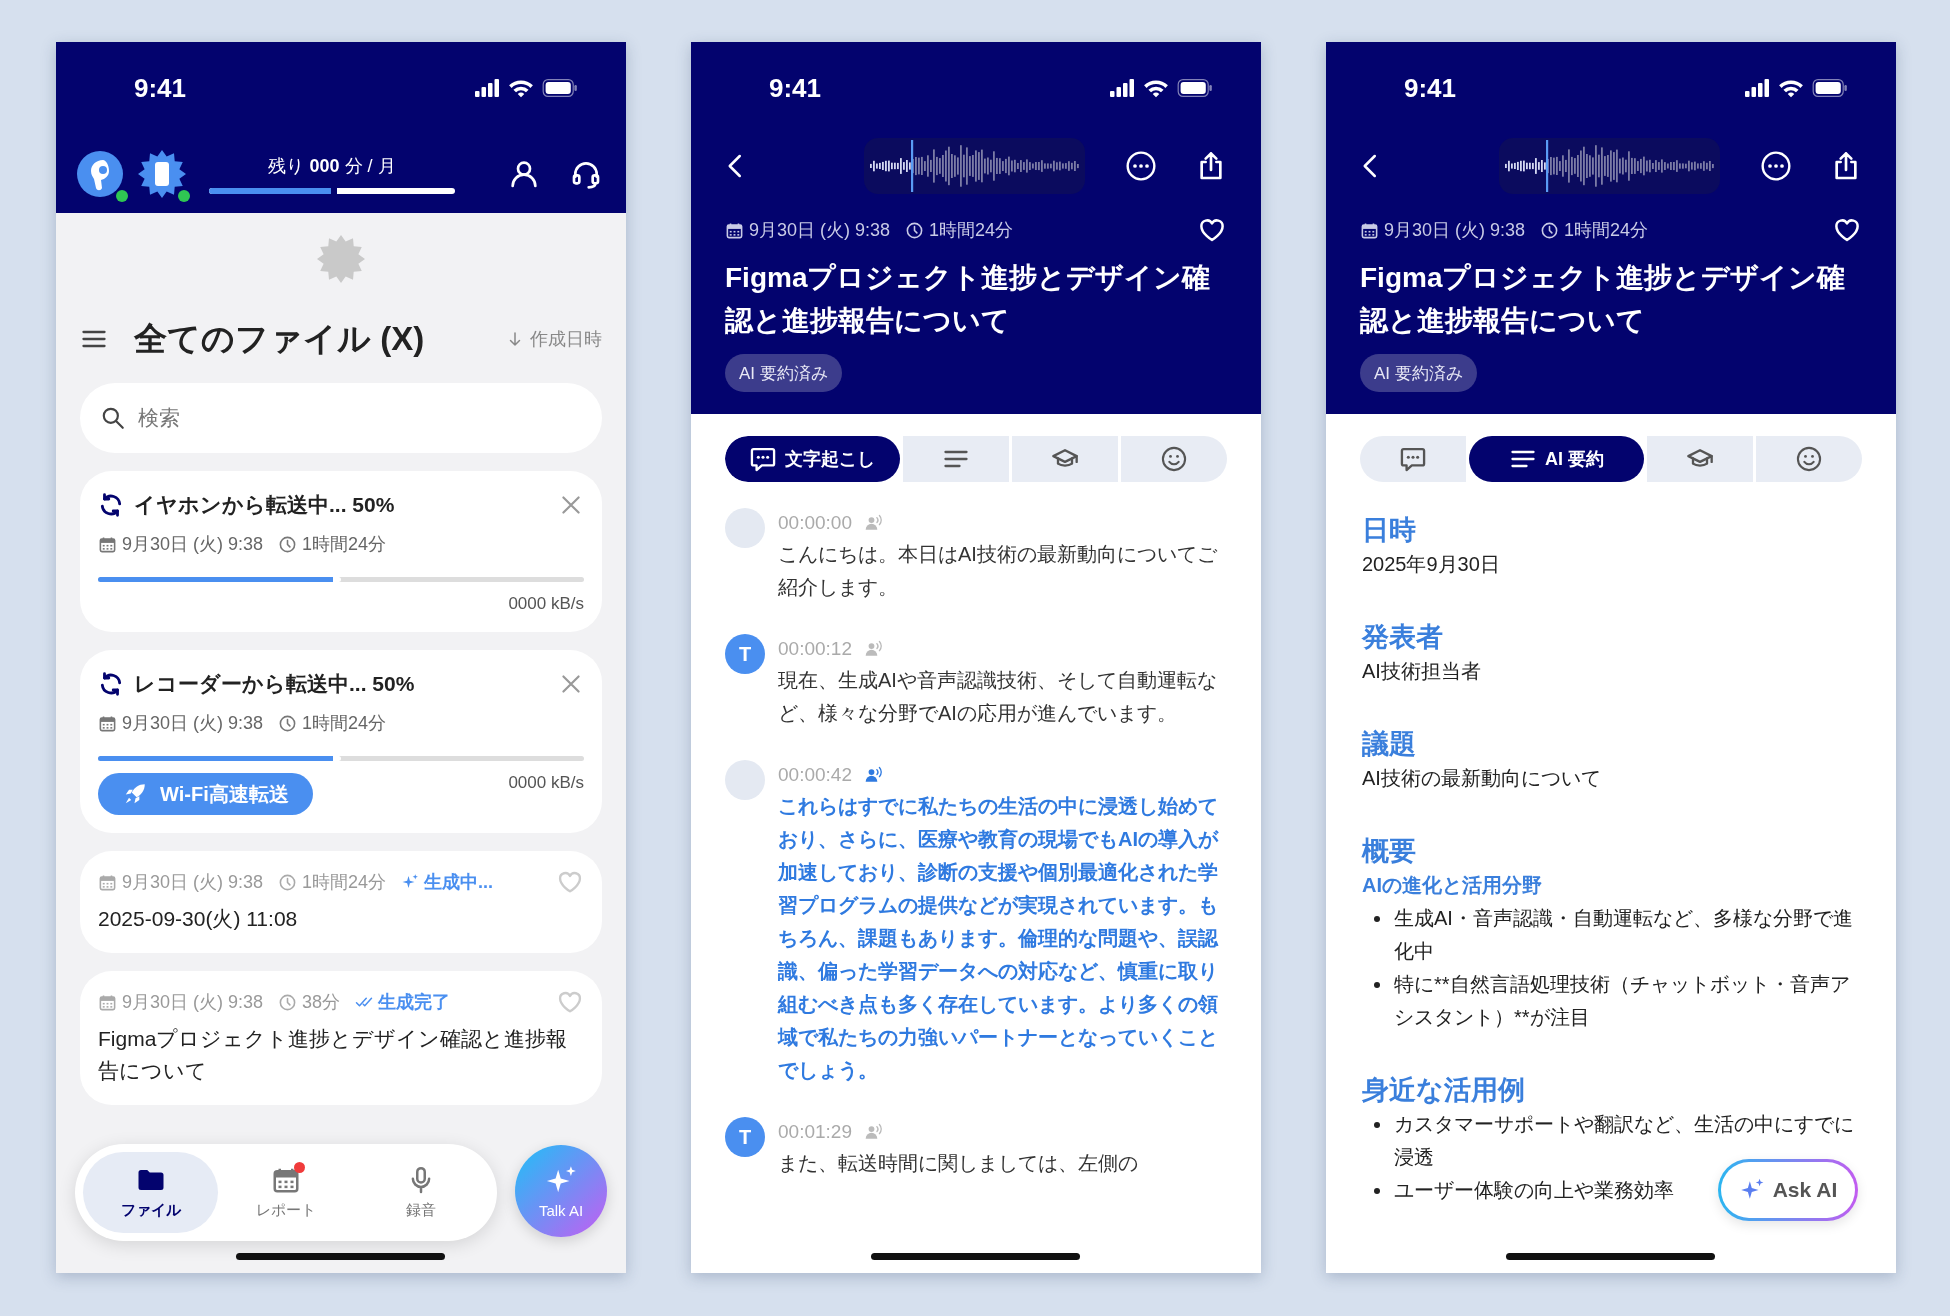 This screenshot has height=1316, width=1950. Describe the element at coordinates (1389, 744) in the screenshot. I see `section-heading: 議題` at that location.